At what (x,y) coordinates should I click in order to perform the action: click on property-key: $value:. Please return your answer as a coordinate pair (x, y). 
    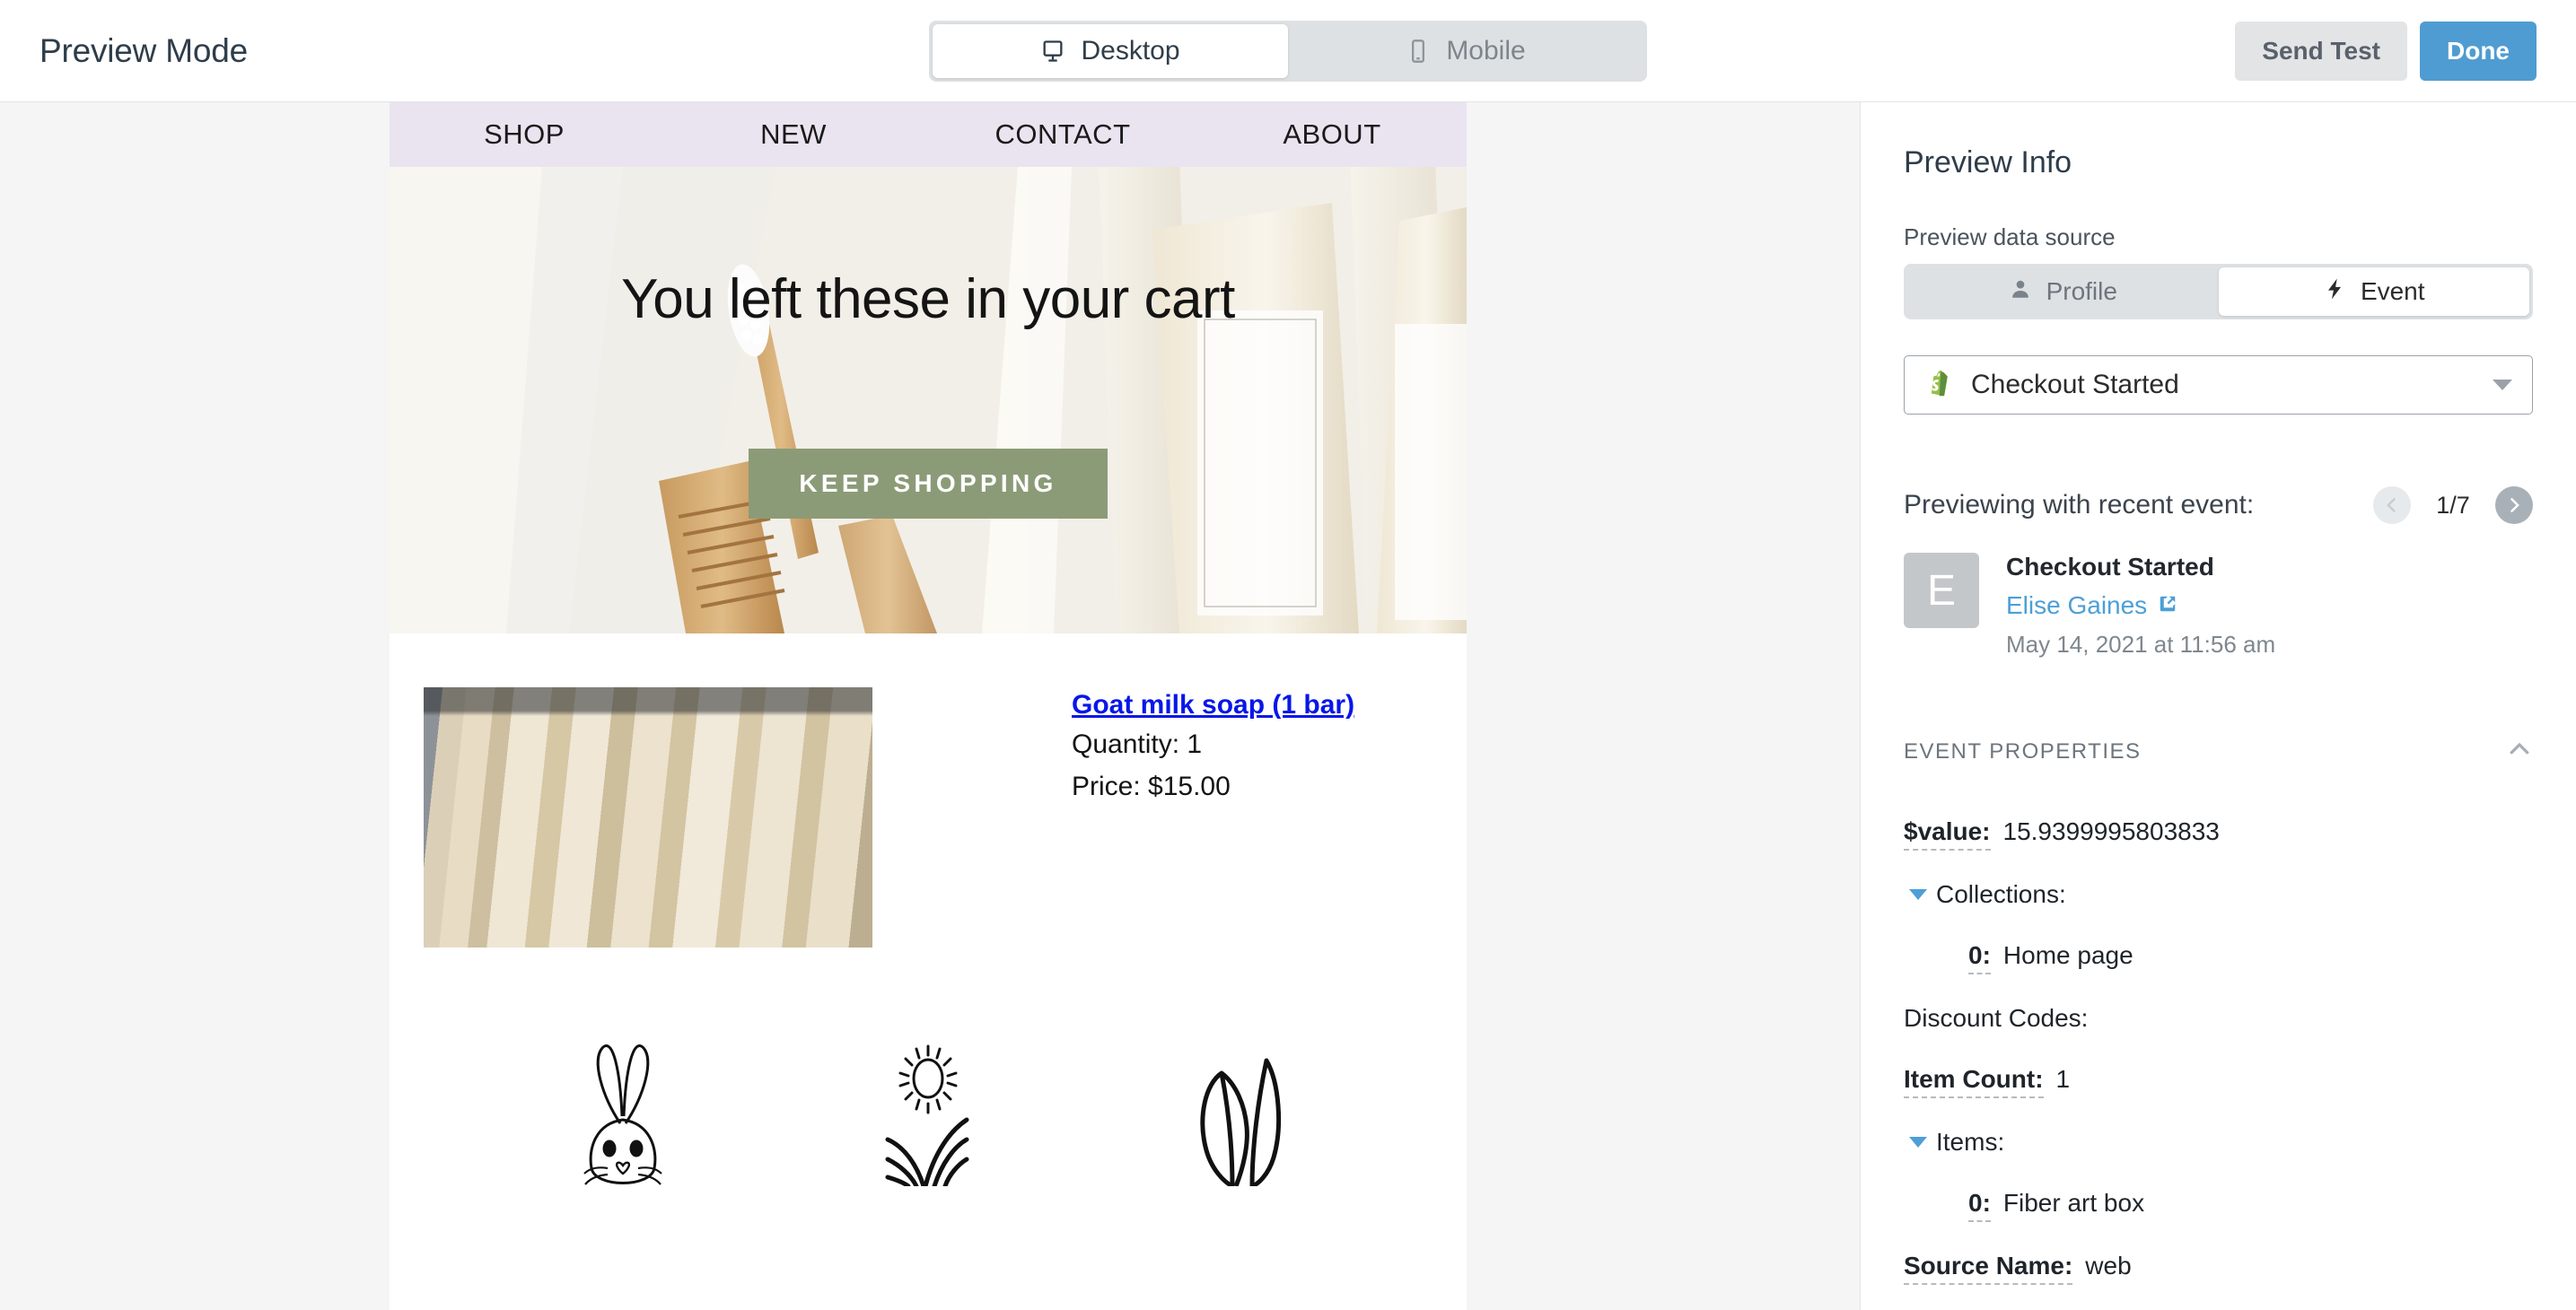
    Looking at the image, I should click on (1947, 834).